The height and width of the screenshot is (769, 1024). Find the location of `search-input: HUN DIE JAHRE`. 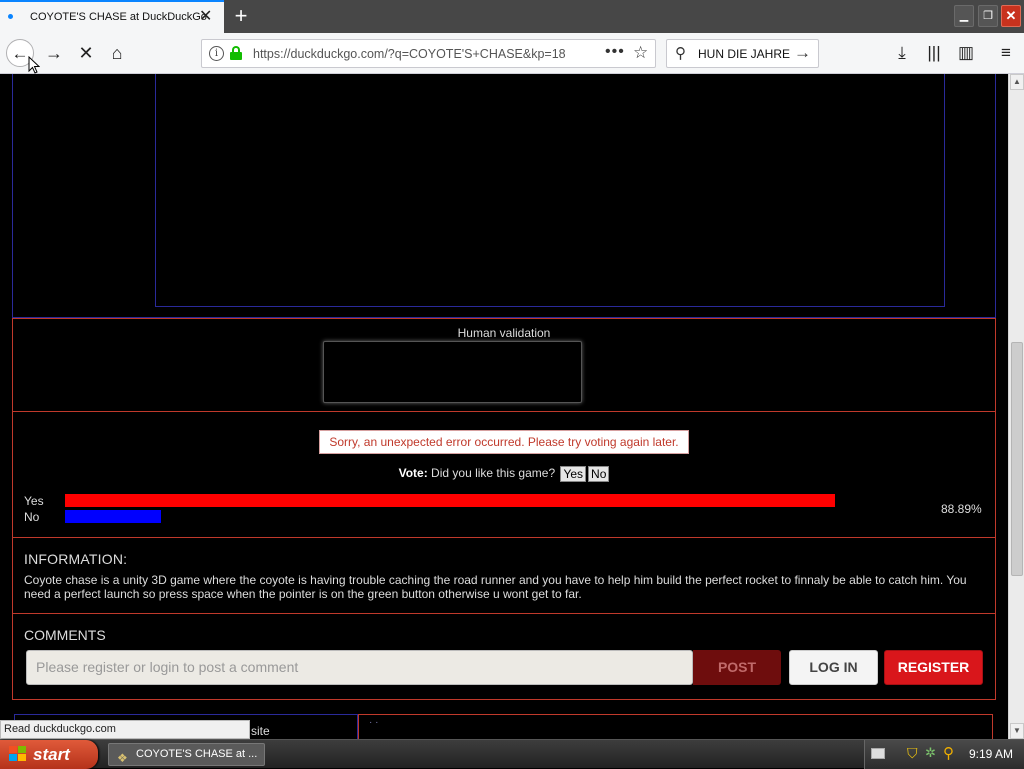

search-input: HUN DIE JAHRE is located at coordinates (744, 54).